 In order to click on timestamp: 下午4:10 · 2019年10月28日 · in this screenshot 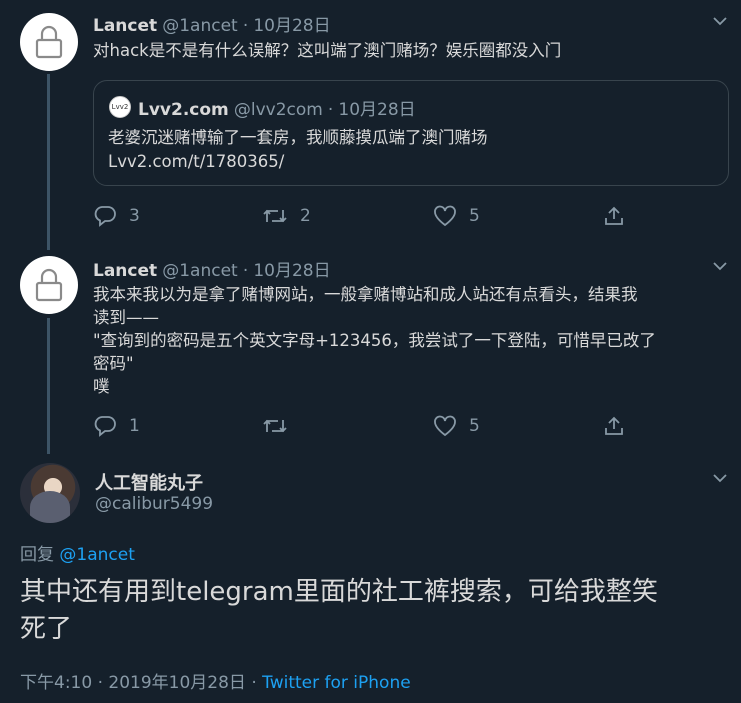, I will do `click(141, 683)`.